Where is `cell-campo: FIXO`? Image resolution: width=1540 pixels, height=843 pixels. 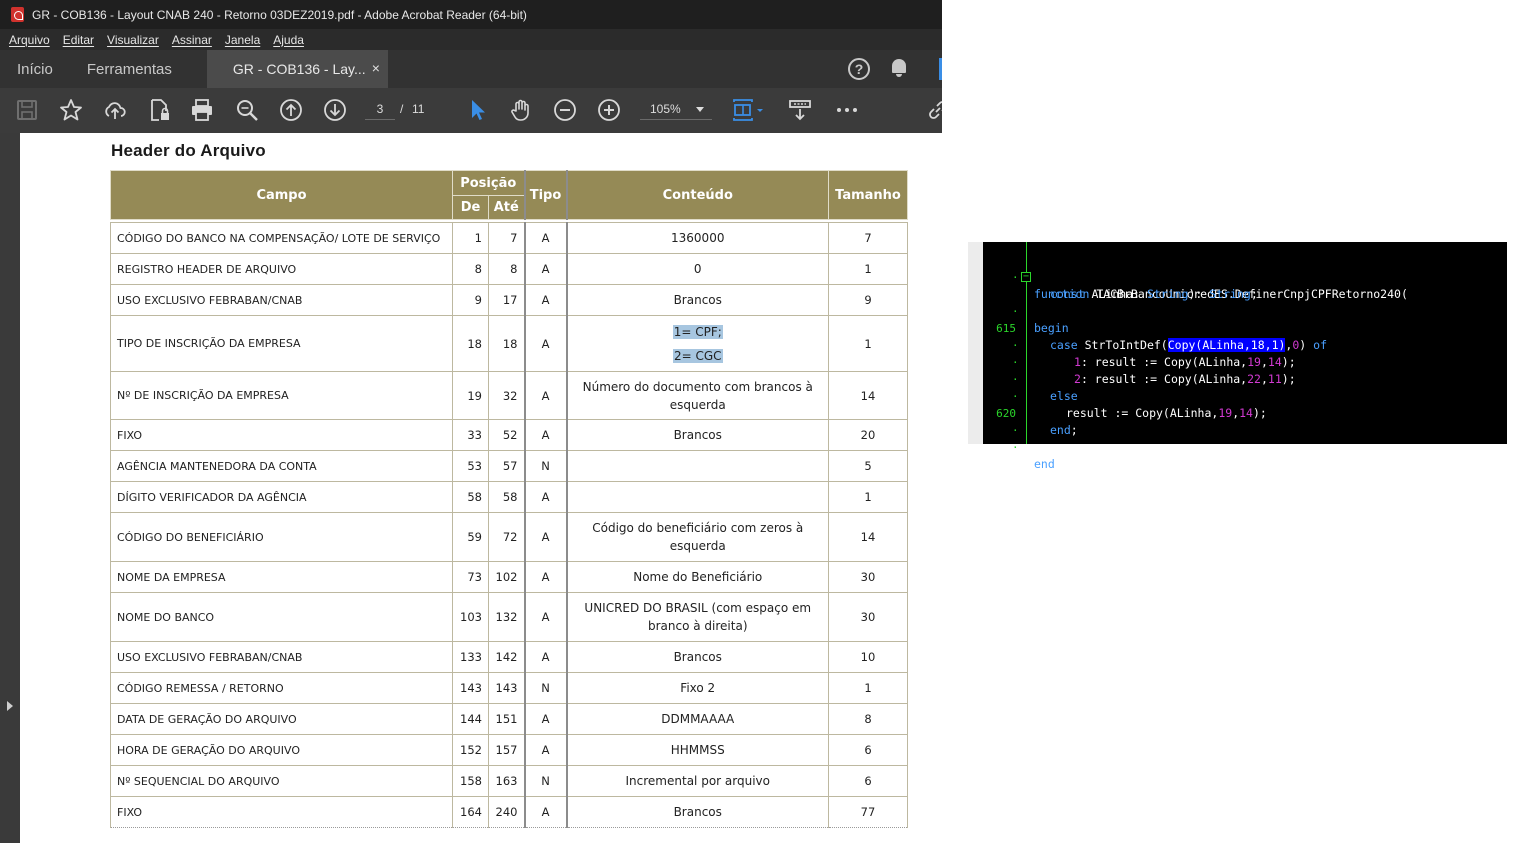 cell-campo: FIXO is located at coordinates (281, 812).